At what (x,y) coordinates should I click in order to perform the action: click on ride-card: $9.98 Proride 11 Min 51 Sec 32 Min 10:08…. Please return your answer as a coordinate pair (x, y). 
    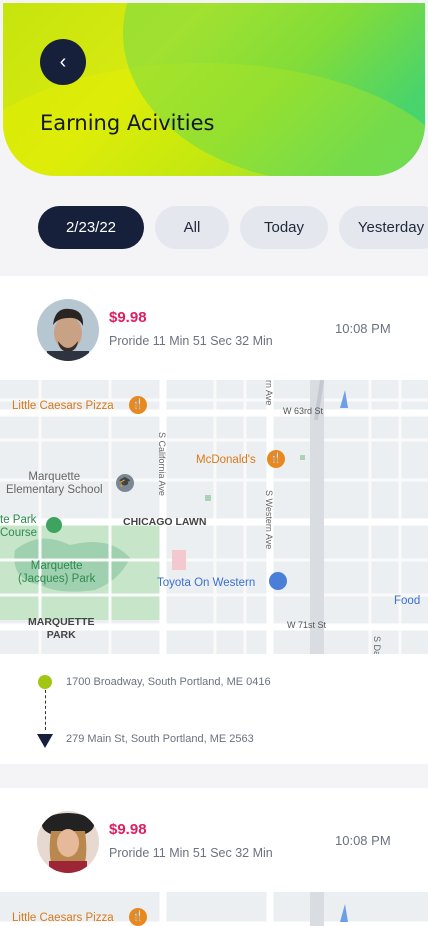
    Looking at the image, I should click on (214, 857).